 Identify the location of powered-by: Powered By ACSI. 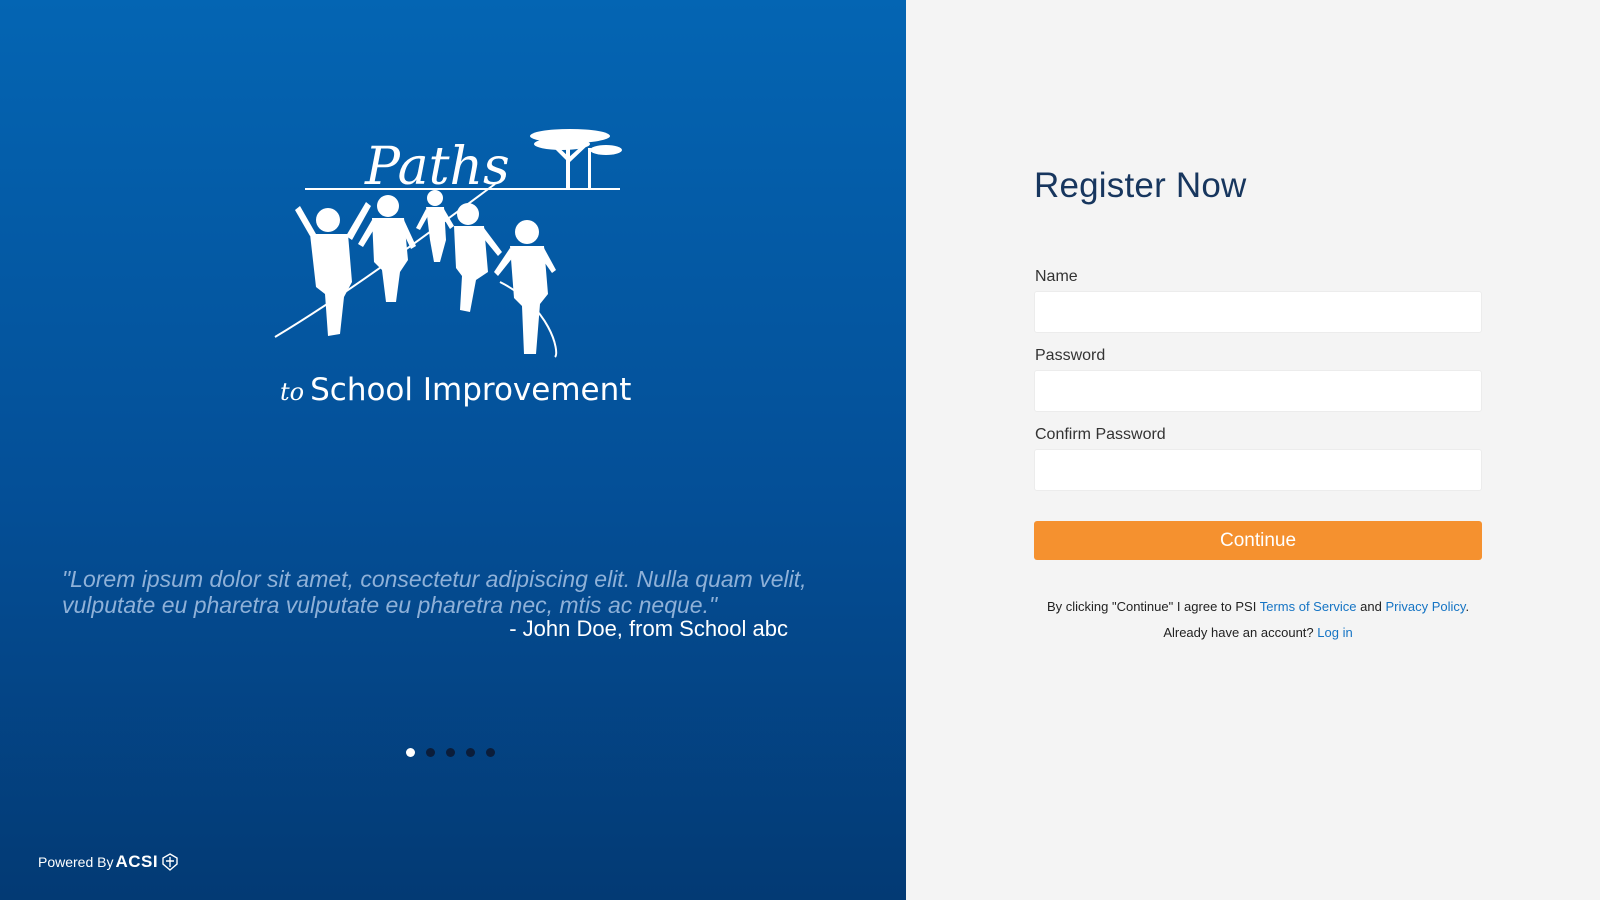
(109, 862).